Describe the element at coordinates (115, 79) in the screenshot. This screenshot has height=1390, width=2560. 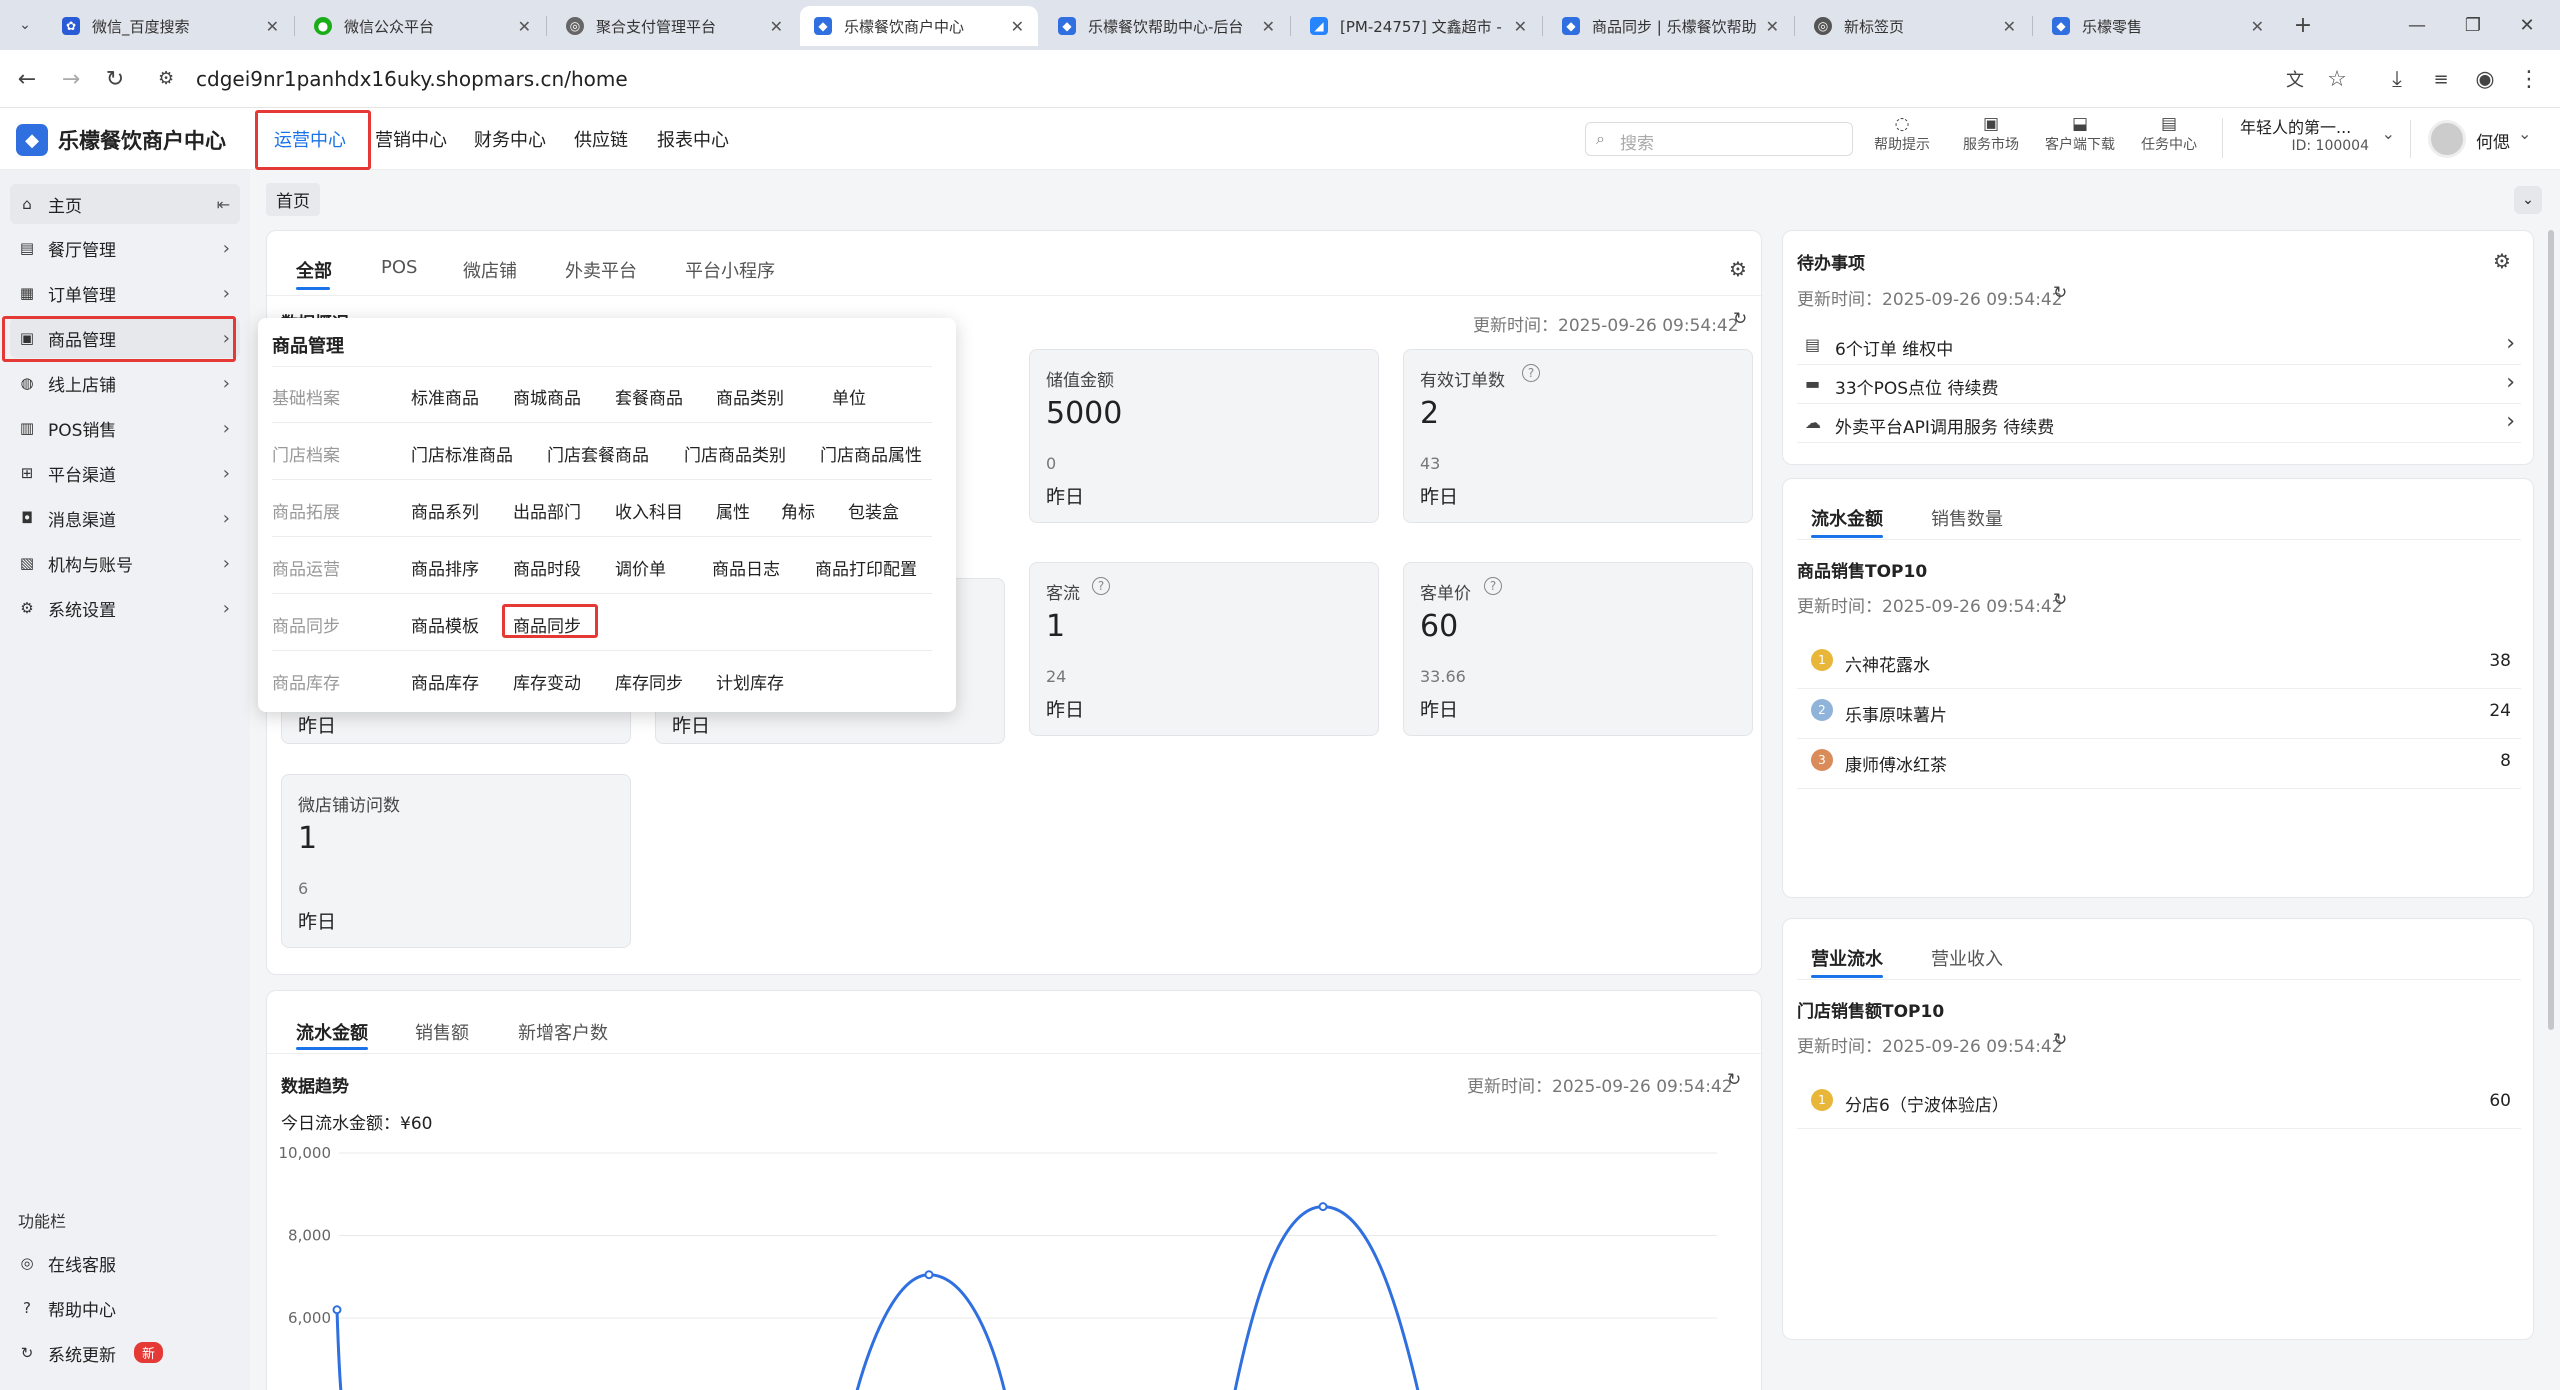
I see `reload-icon: ↻` at that location.